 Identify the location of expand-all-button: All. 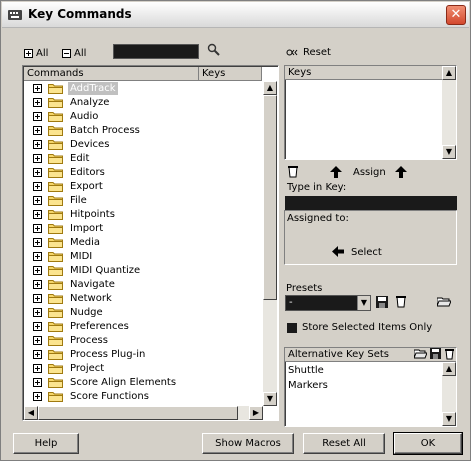
(36, 53).